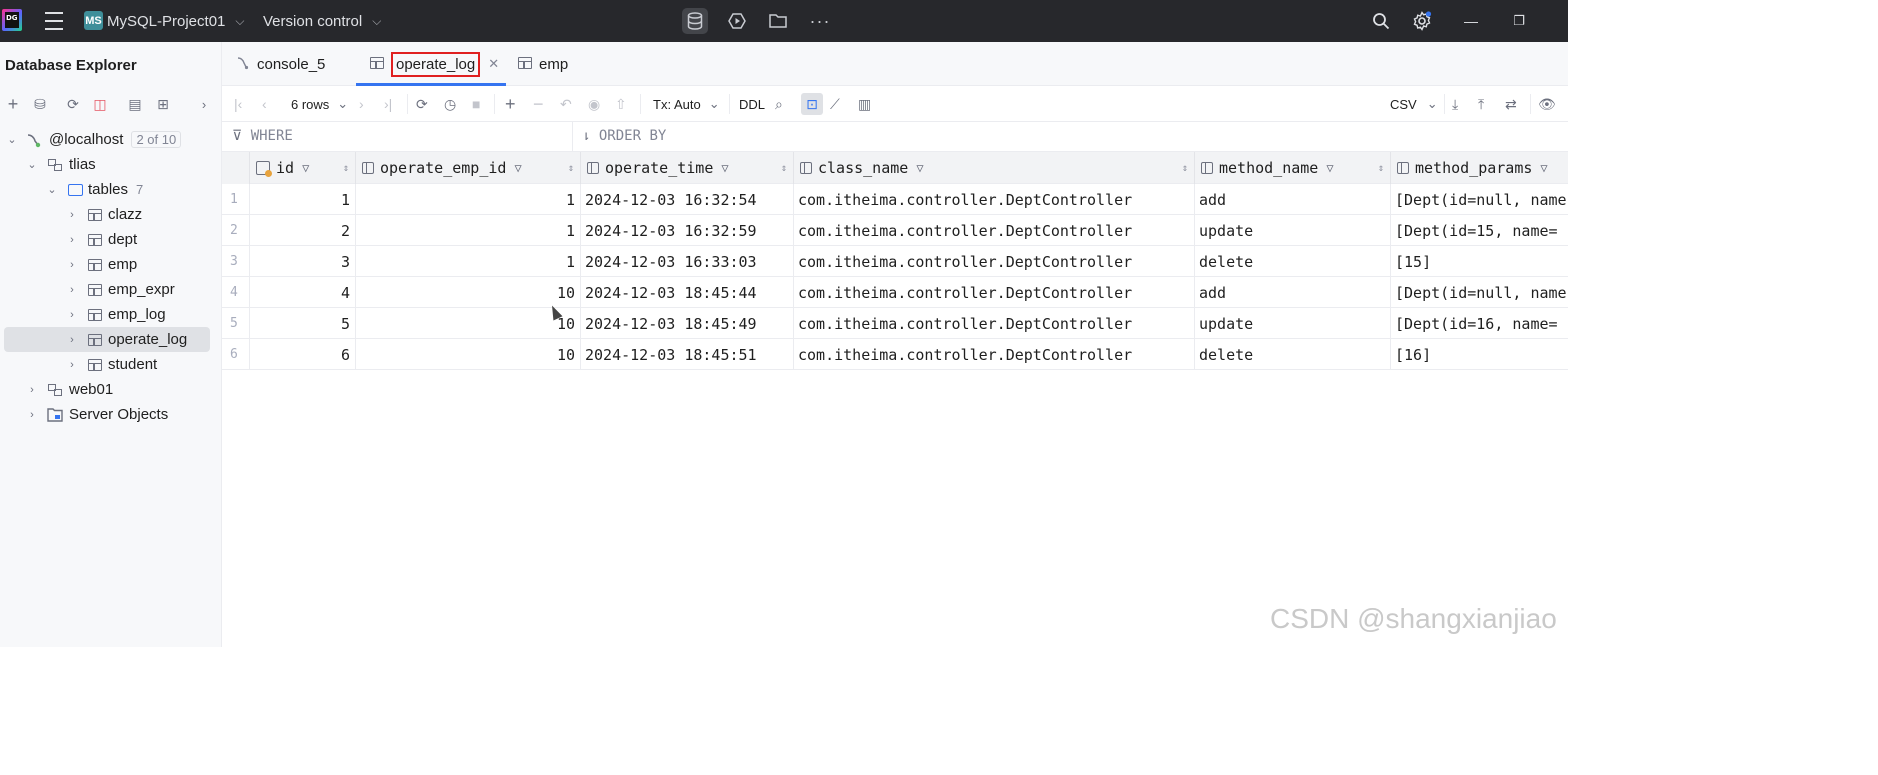 The width and height of the screenshot is (1878, 775). Describe the element at coordinates (264, 104) in the screenshot. I see `previous-page-icon: ‹` at that location.